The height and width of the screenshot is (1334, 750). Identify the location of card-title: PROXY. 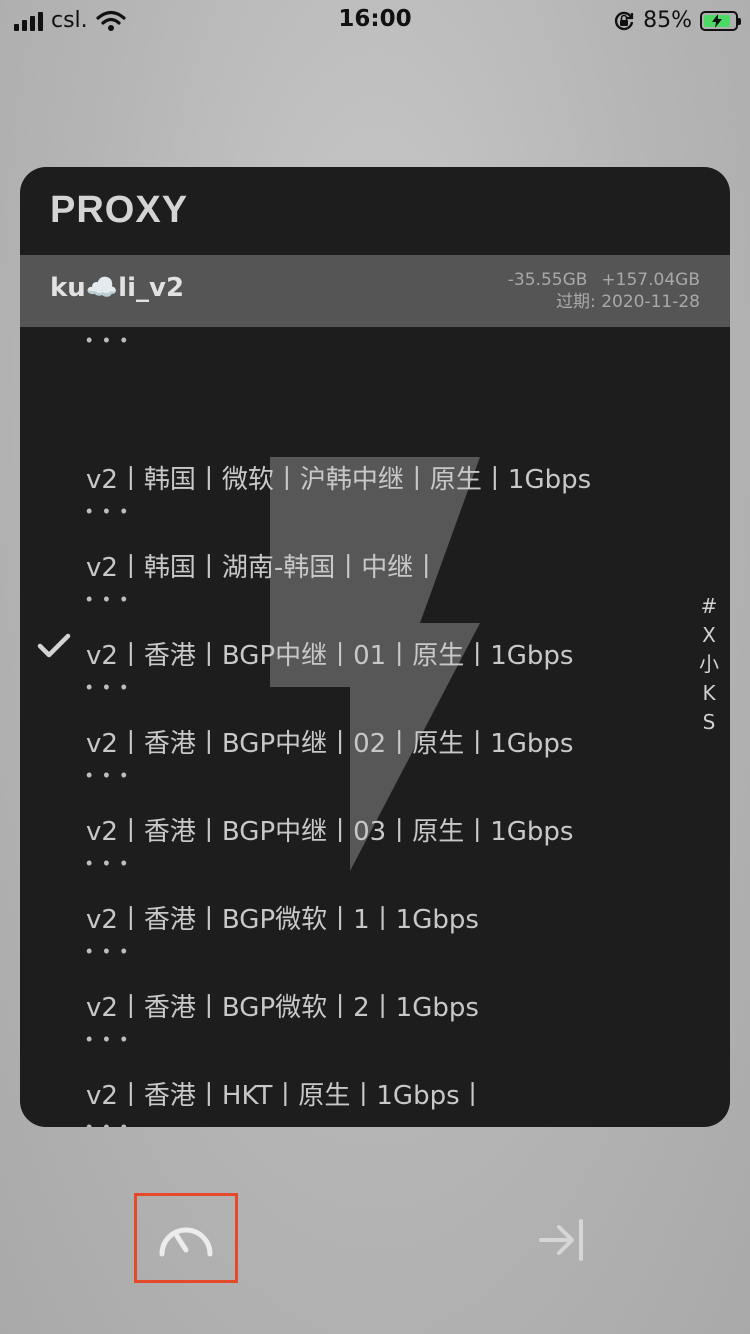
(119, 210).